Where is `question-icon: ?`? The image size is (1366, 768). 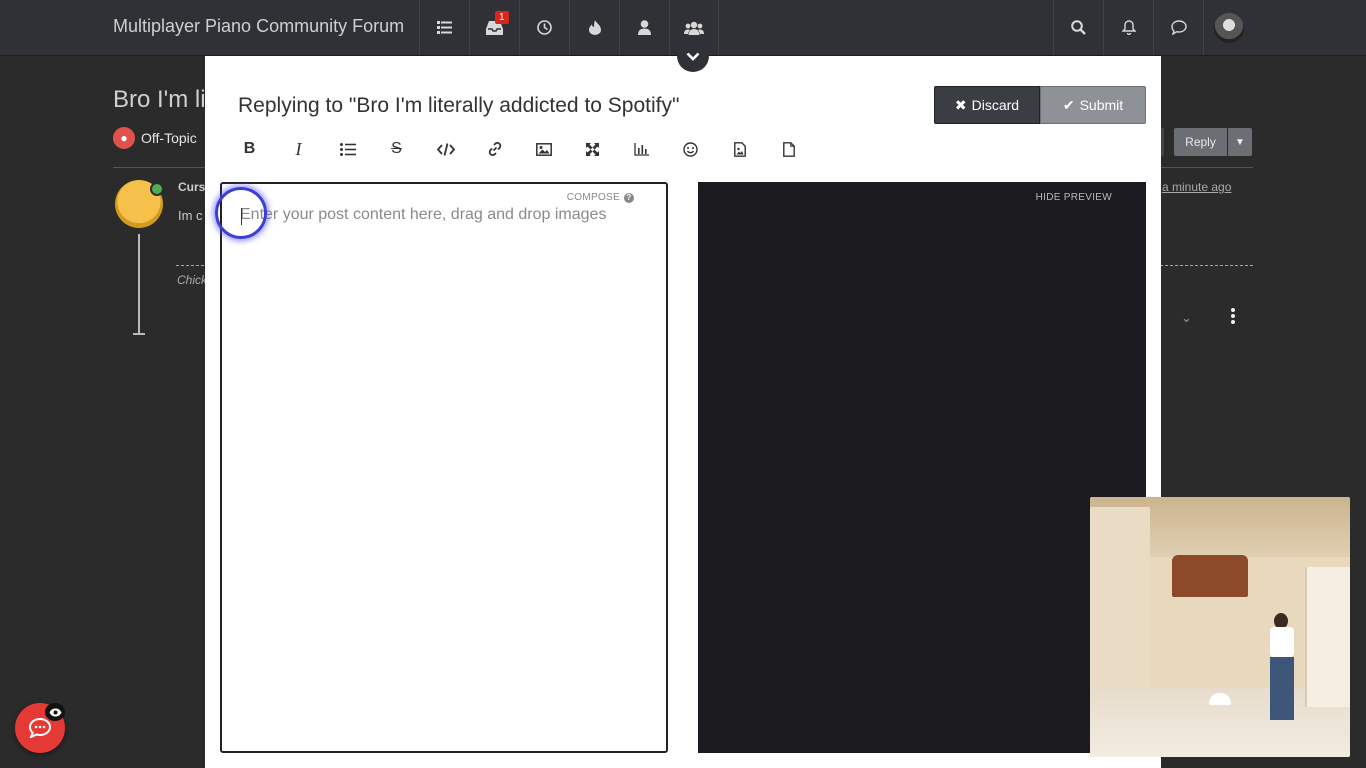 question-icon: ? is located at coordinates (629, 197).